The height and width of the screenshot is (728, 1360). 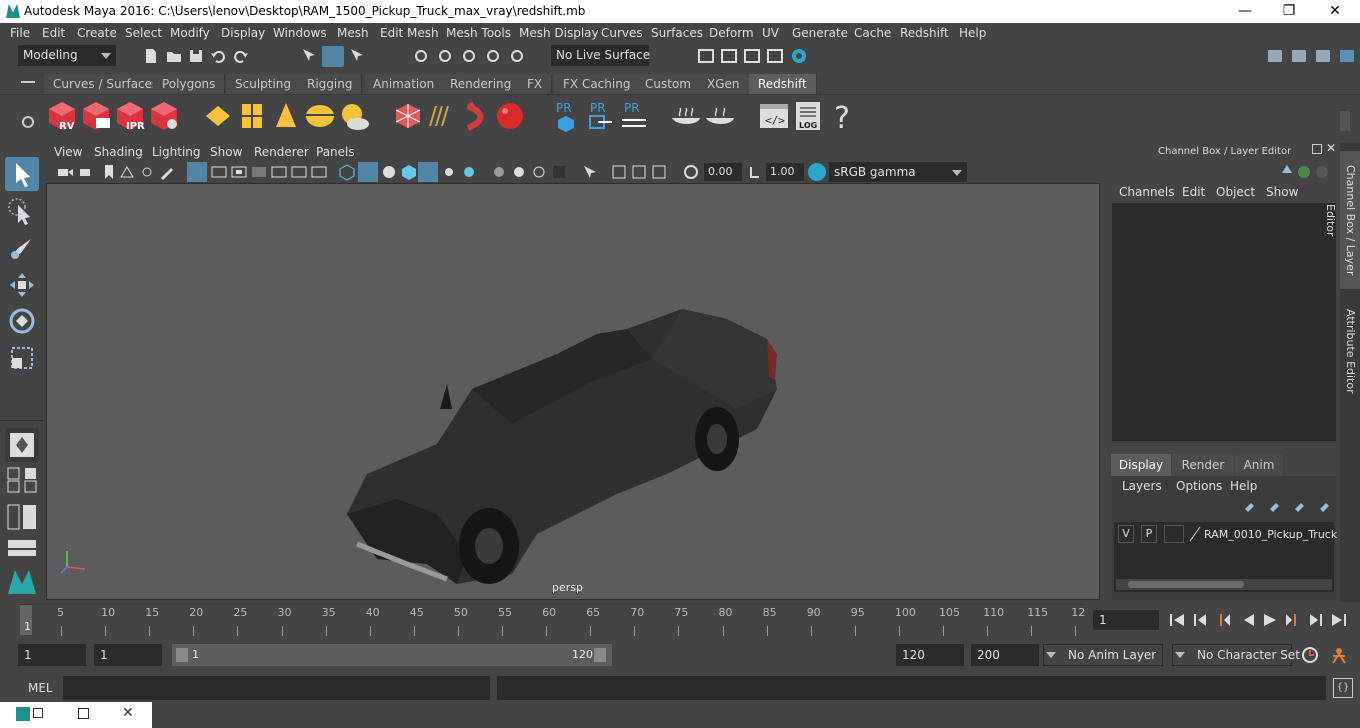 I want to click on live-surface-field: No Live Surface, so click(x=600, y=55).